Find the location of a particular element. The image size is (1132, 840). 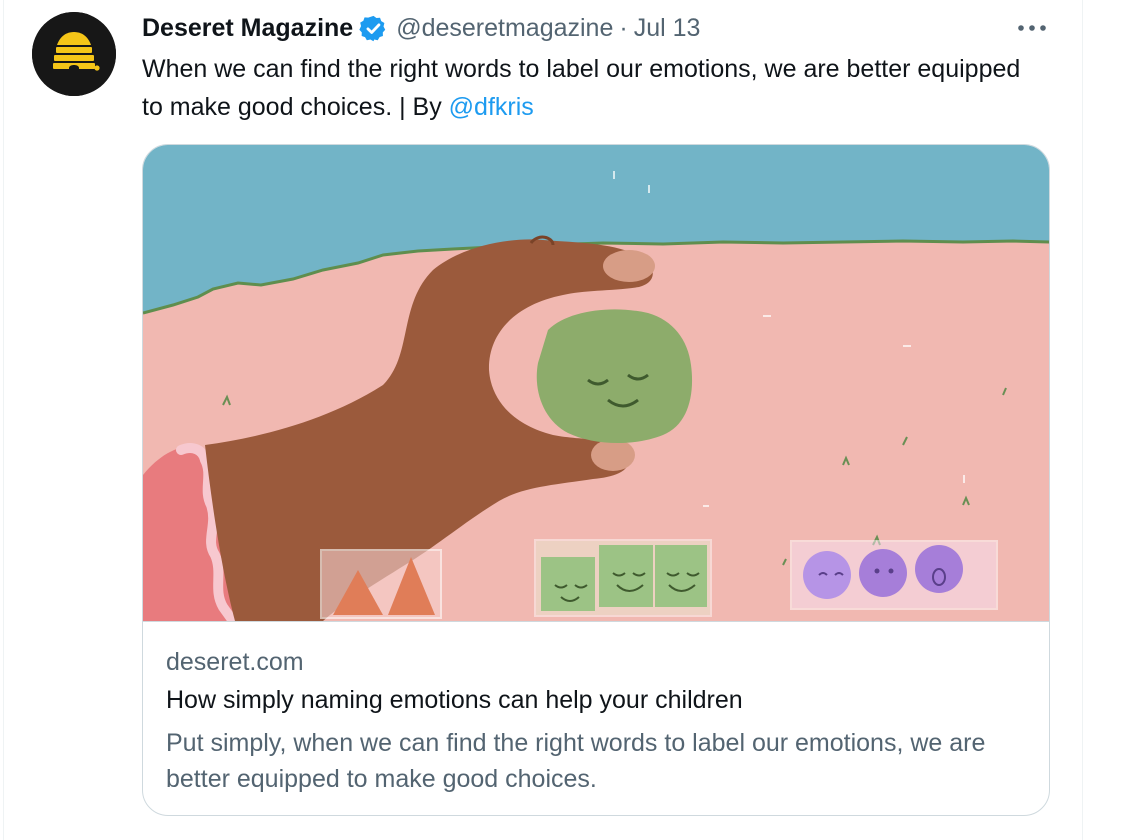

more-options-button is located at coordinates (1032, 28).